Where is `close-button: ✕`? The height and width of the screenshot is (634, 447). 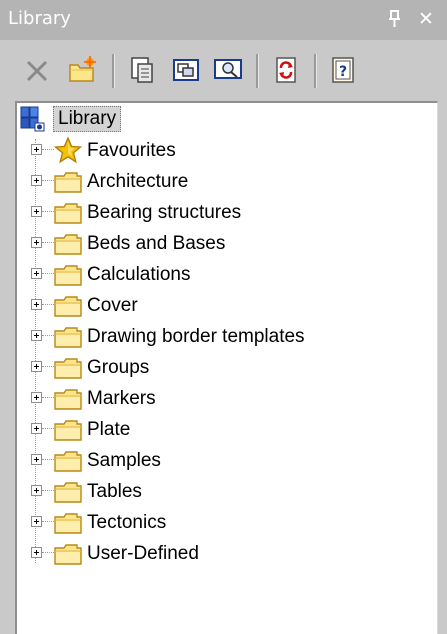
close-button: ✕ is located at coordinates (426, 19).